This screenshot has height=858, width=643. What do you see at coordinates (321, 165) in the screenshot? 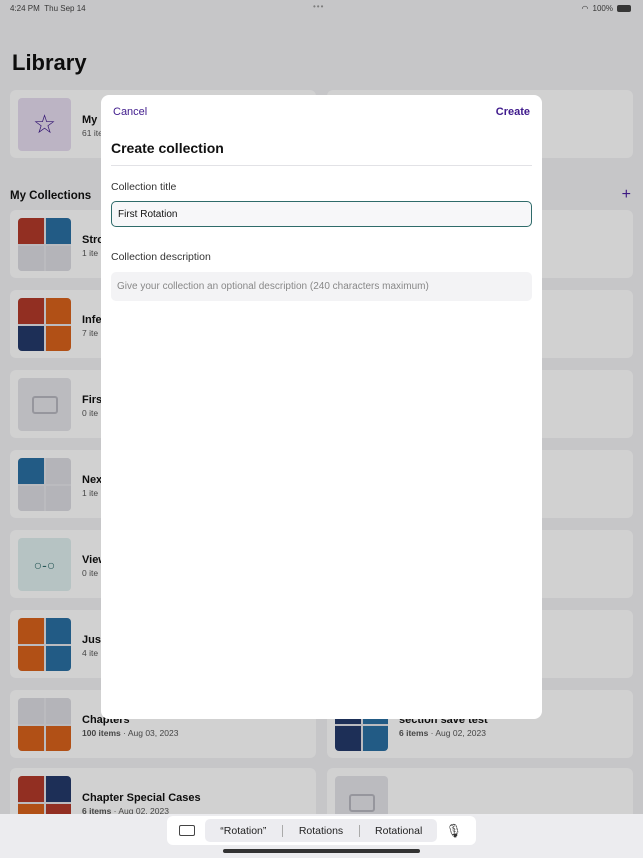
I see `divider` at bounding box center [321, 165].